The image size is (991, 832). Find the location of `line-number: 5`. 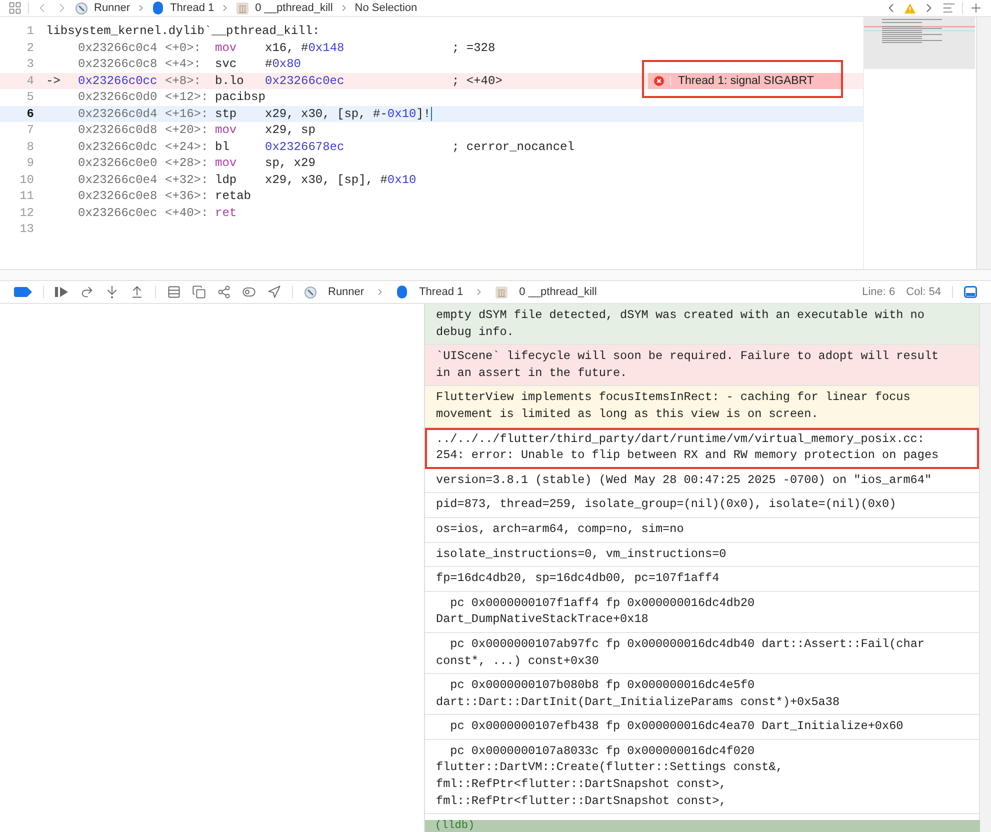

line-number: 5 is located at coordinates (30, 97).